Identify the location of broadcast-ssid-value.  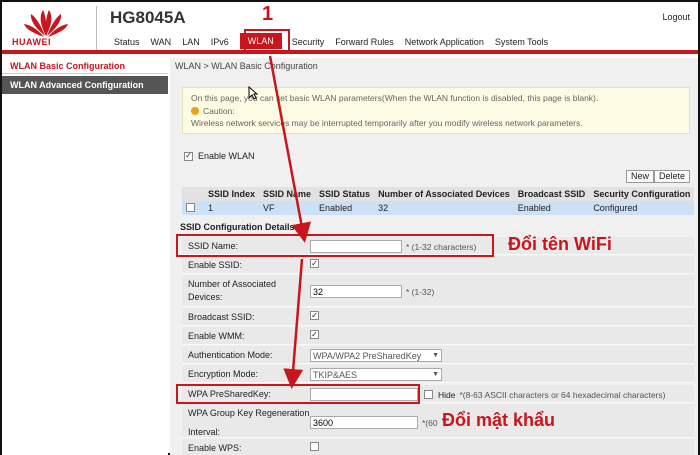
(317, 314).